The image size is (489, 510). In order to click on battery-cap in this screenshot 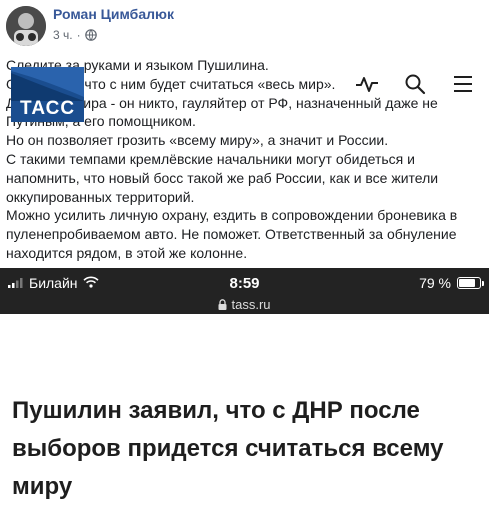, I will do `click(483, 283)`.